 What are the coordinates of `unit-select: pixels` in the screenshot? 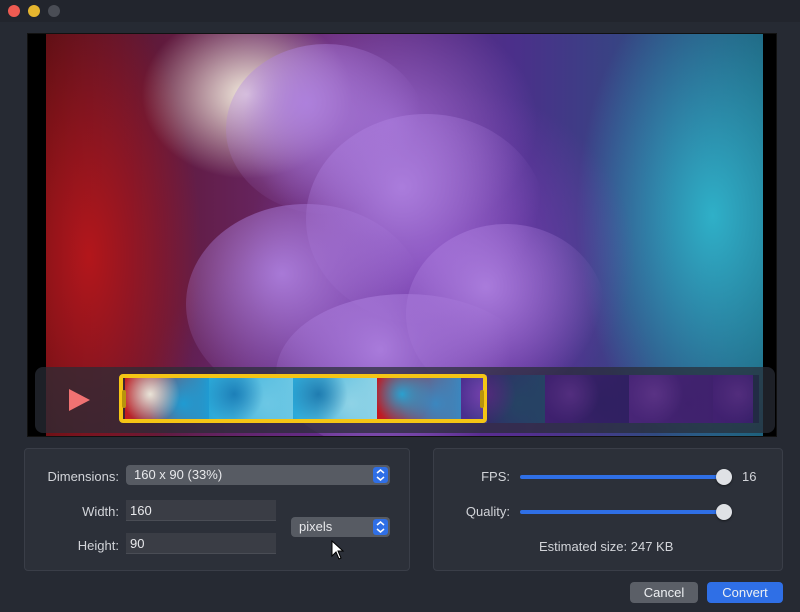 It's located at (340, 527).